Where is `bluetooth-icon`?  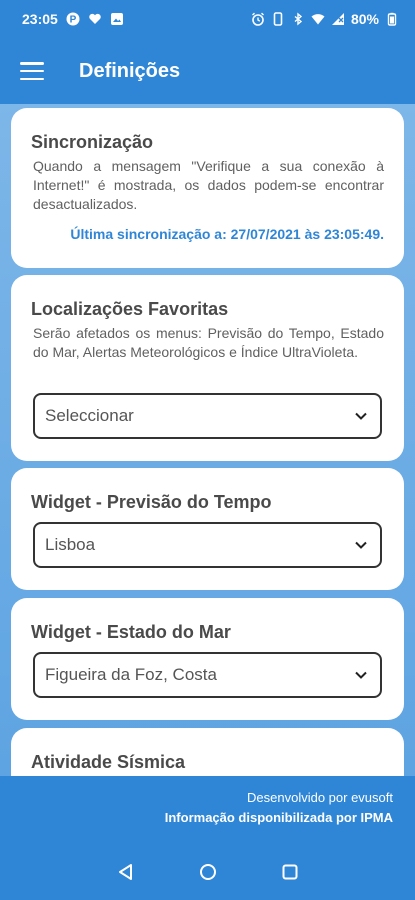
bluetooth-icon is located at coordinates (298, 19).